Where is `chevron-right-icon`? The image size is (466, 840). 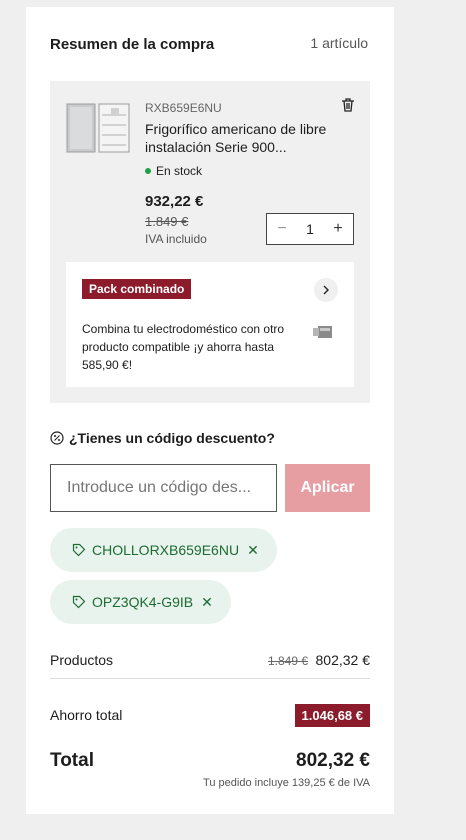 chevron-right-icon is located at coordinates (326, 290).